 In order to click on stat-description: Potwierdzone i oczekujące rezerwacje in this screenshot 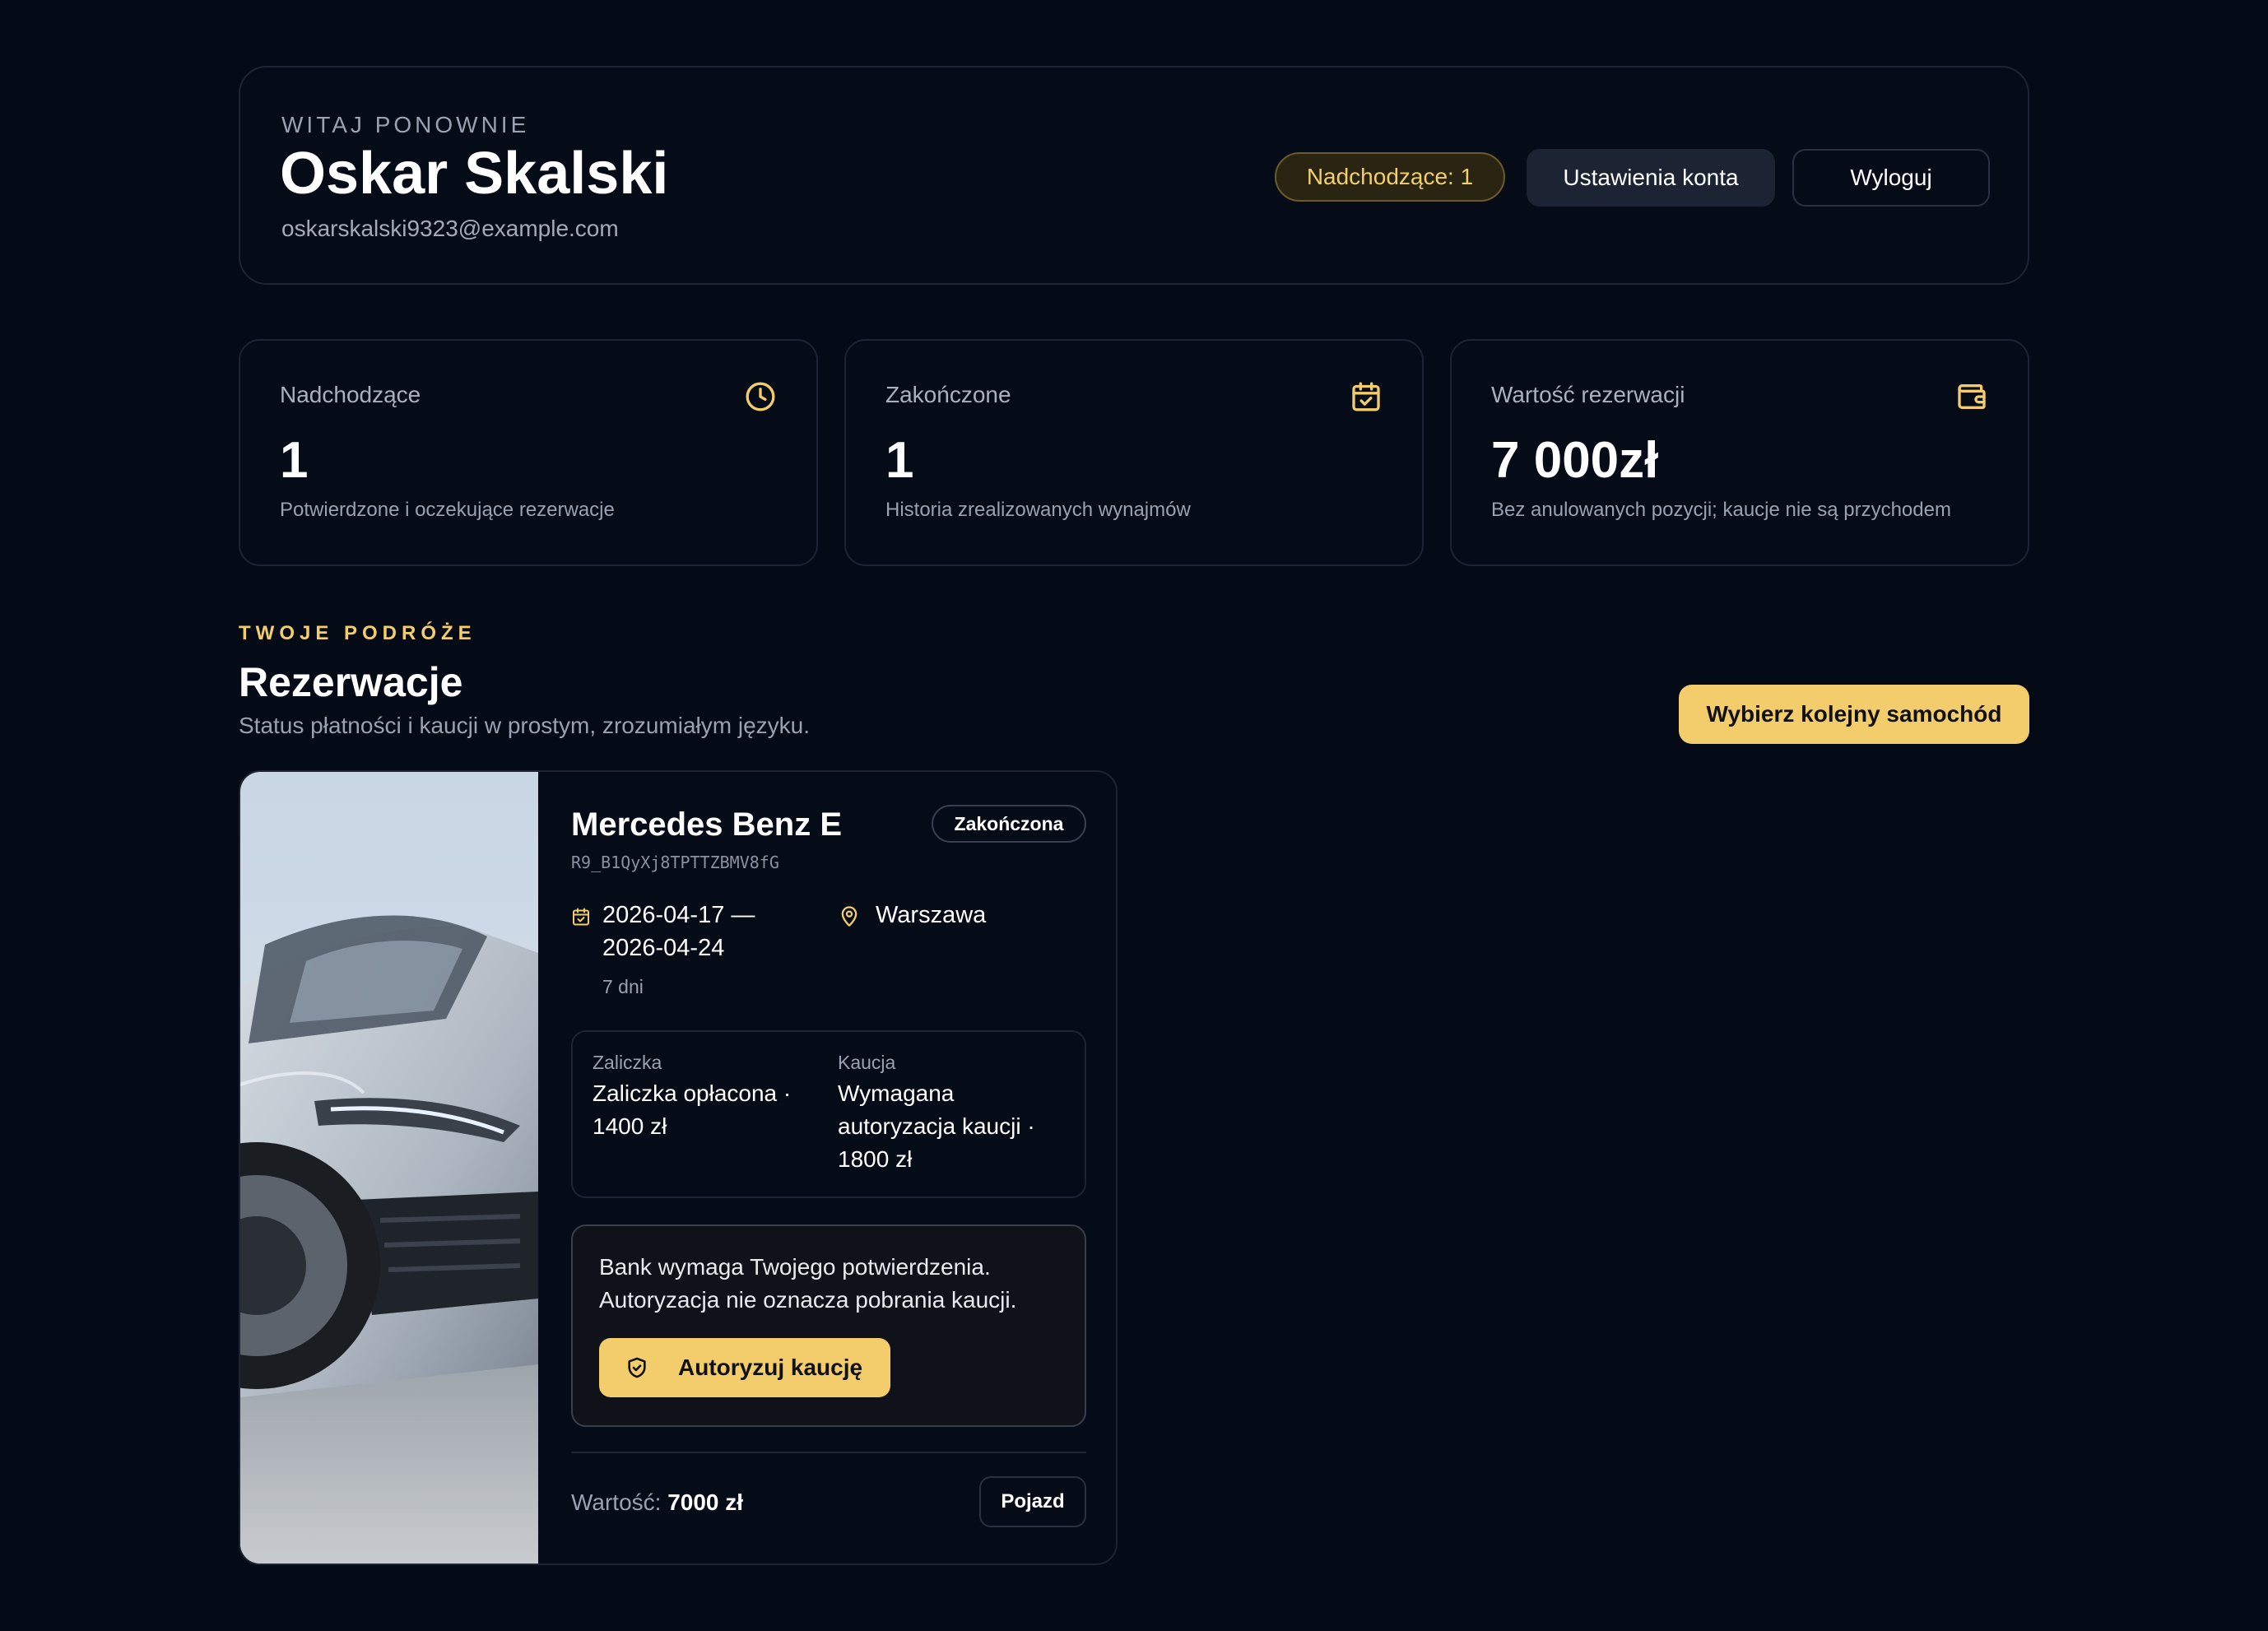, I will do `click(448, 510)`.